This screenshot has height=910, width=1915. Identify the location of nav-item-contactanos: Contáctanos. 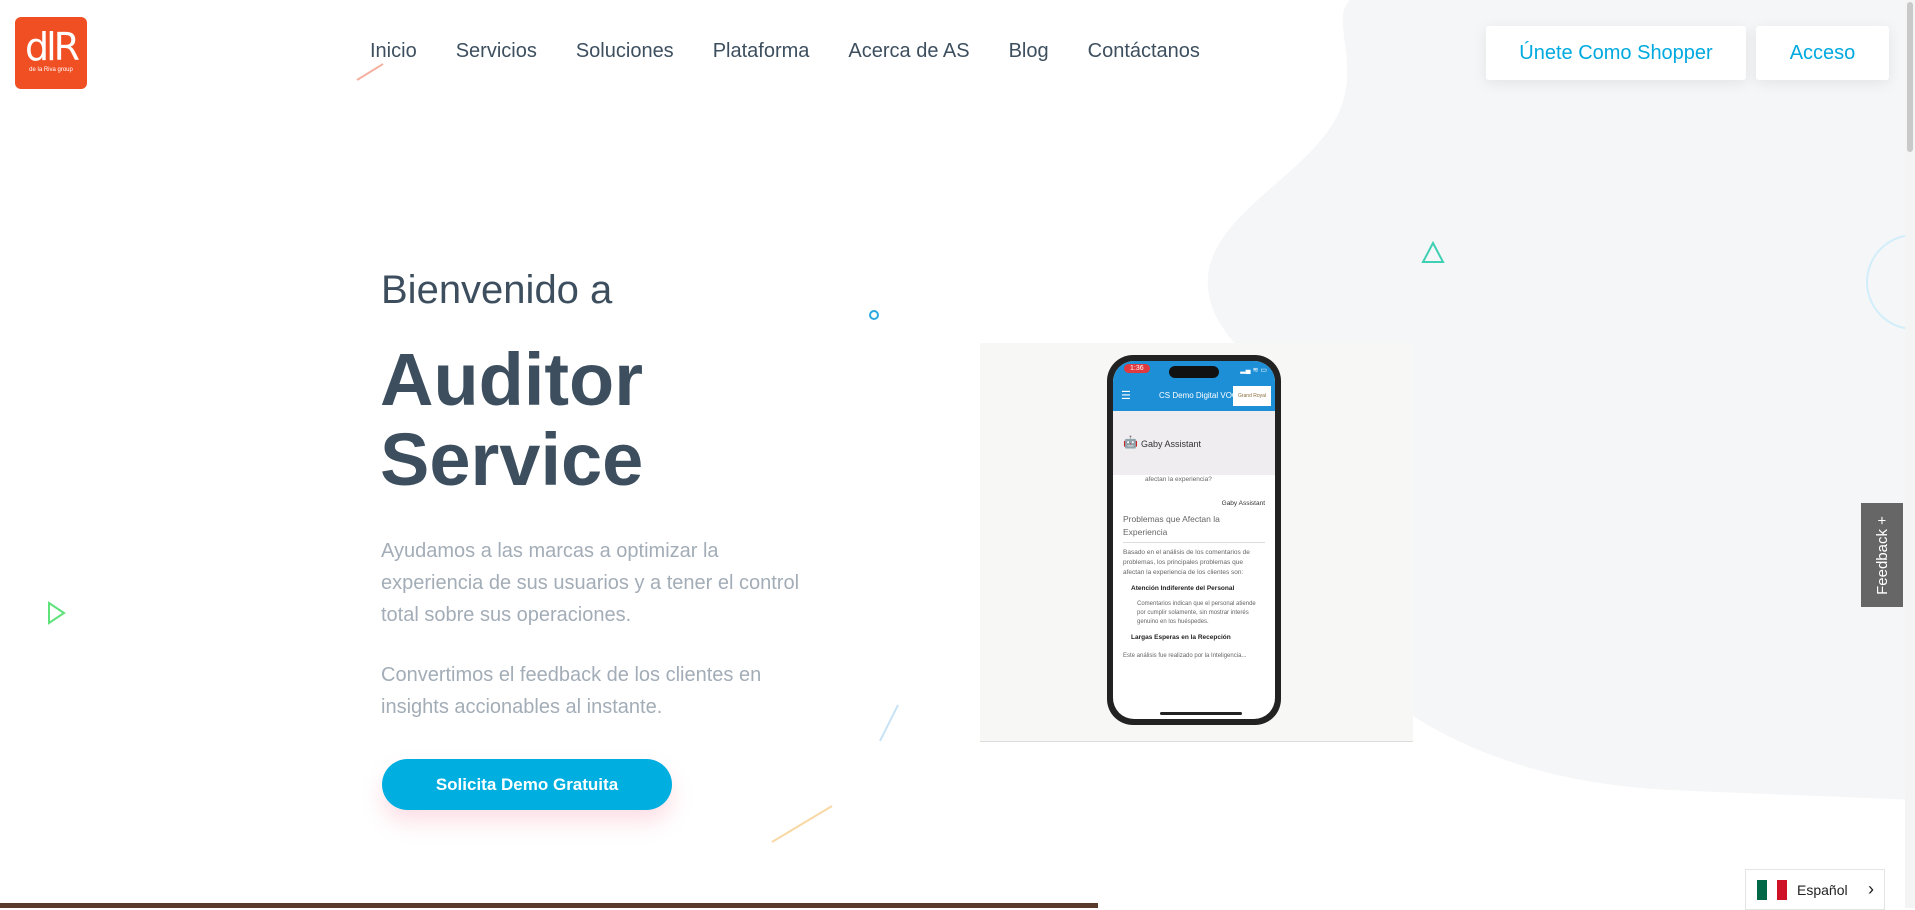
(1144, 51).